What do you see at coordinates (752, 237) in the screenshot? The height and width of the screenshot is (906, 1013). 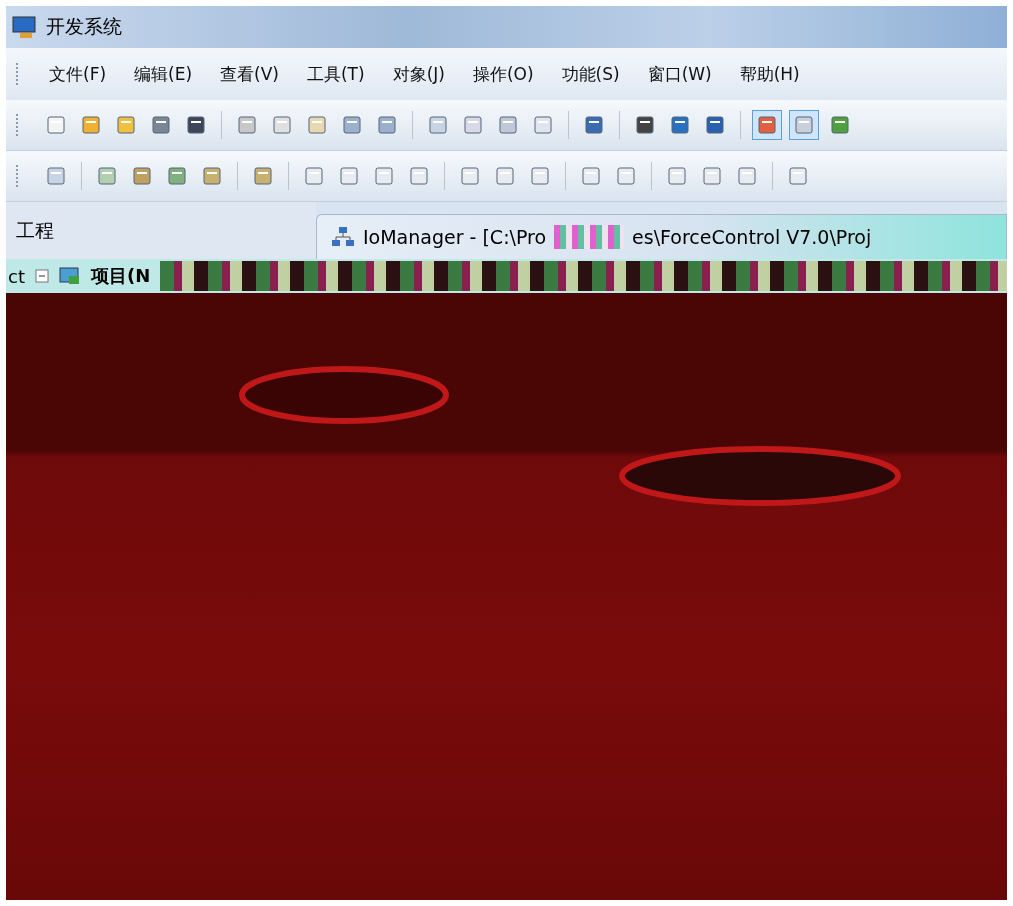 I see `child-window-title: es\ForceControl V7.0\Proj` at bounding box center [752, 237].